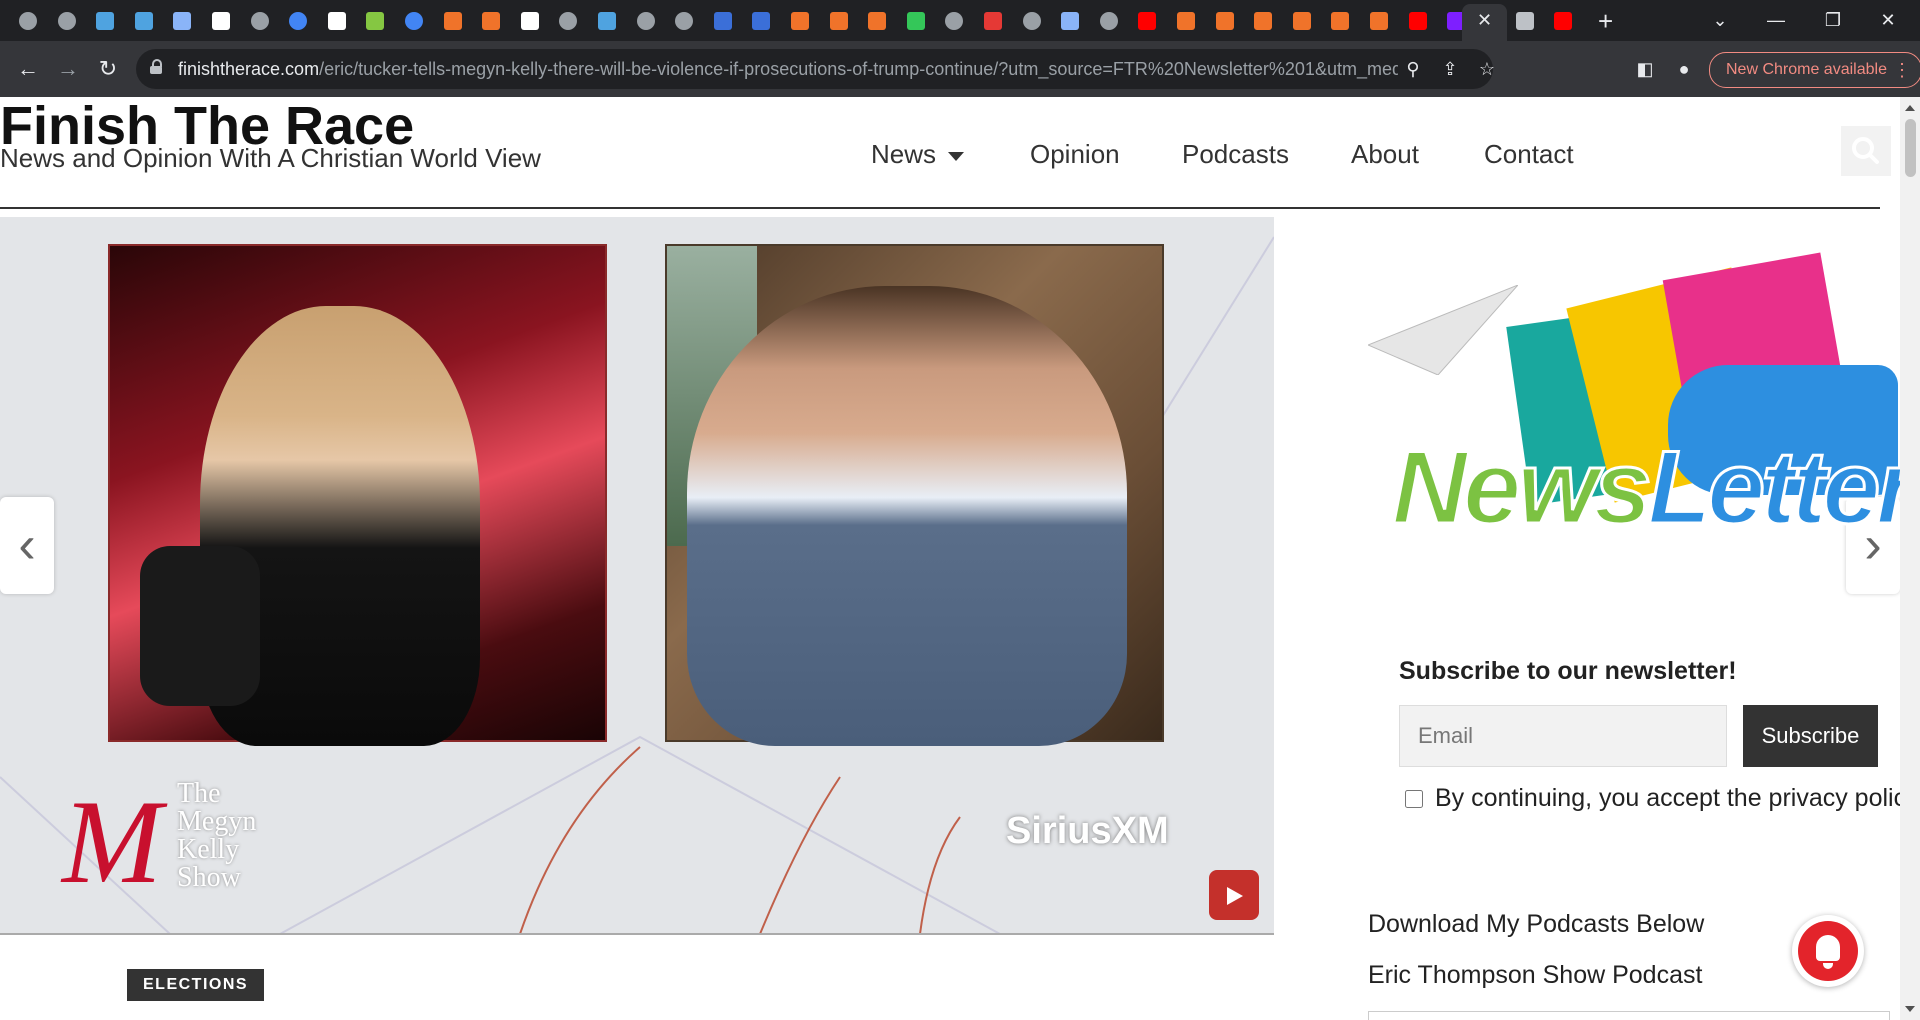  What do you see at coordinates (1634, 412) in the screenshot?
I see `newsletter-graphic: NewsLetter` at bounding box center [1634, 412].